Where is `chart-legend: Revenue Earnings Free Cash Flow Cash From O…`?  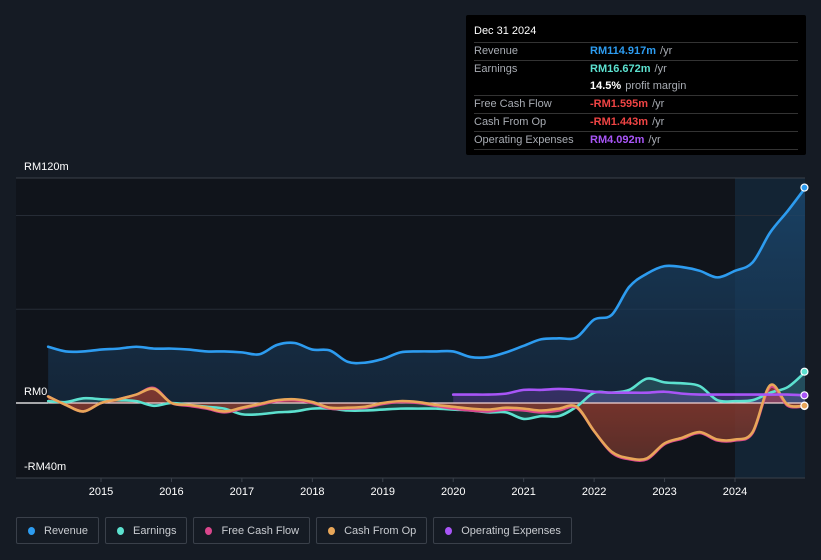 chart-legend: Revenue Earnings Free Cash Flow Cash From O… is located at coordinates (294, 530).